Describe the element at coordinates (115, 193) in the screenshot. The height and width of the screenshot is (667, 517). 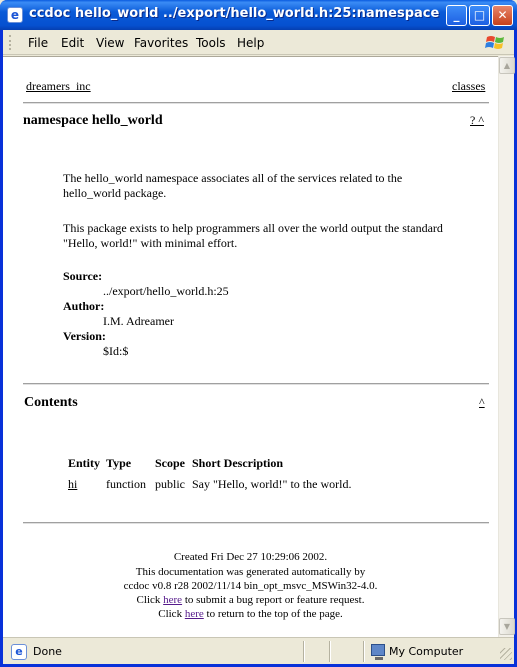
I see `description-text: hello_world package.` at that location.